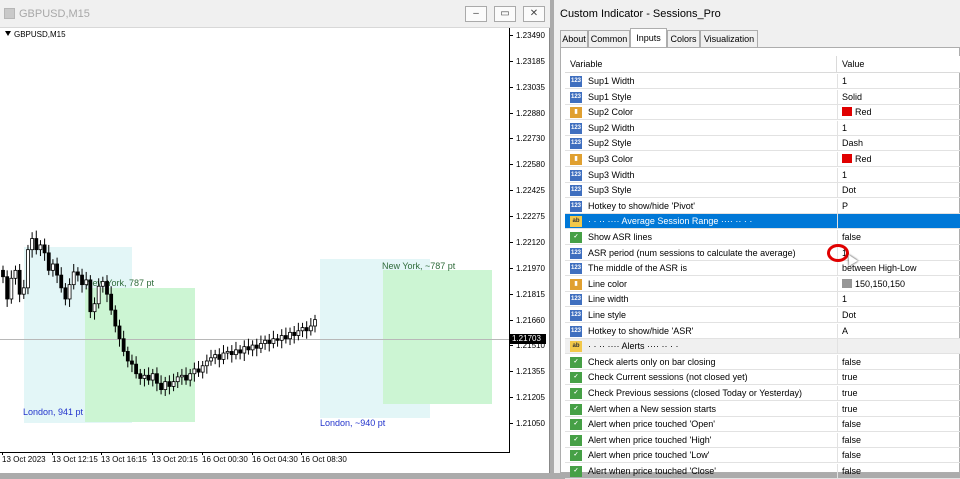 Image resolution: width=960 pixels, height=479 pixels. What do you see at coordinates (762, 315) in the screenshot?
I see `input-row: 123 Line style Dot` at bounding box center [762, 315].